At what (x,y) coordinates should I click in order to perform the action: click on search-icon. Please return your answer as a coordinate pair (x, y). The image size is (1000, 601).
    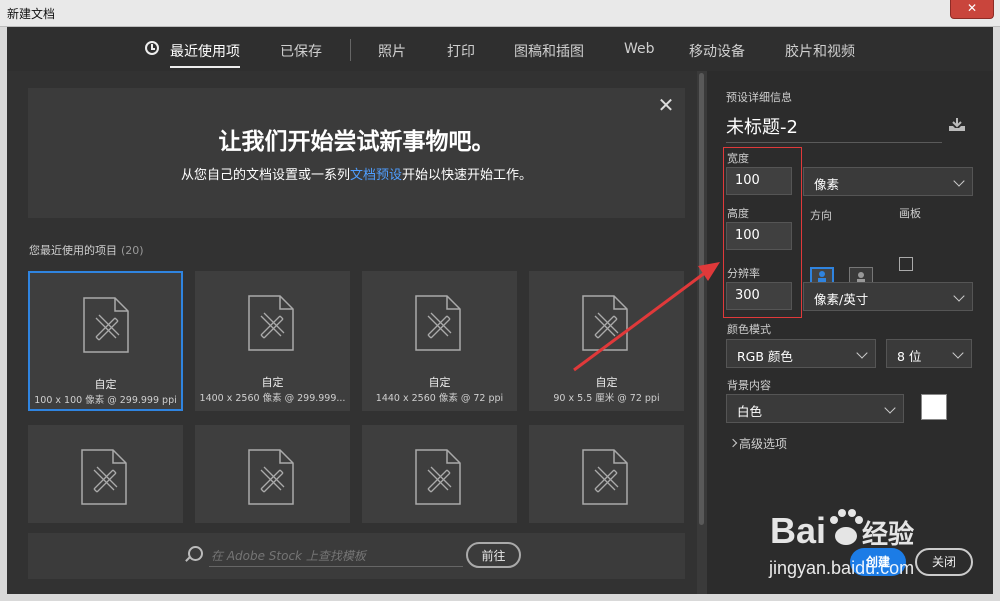
    Looking at the image, I should click on (195, 553).